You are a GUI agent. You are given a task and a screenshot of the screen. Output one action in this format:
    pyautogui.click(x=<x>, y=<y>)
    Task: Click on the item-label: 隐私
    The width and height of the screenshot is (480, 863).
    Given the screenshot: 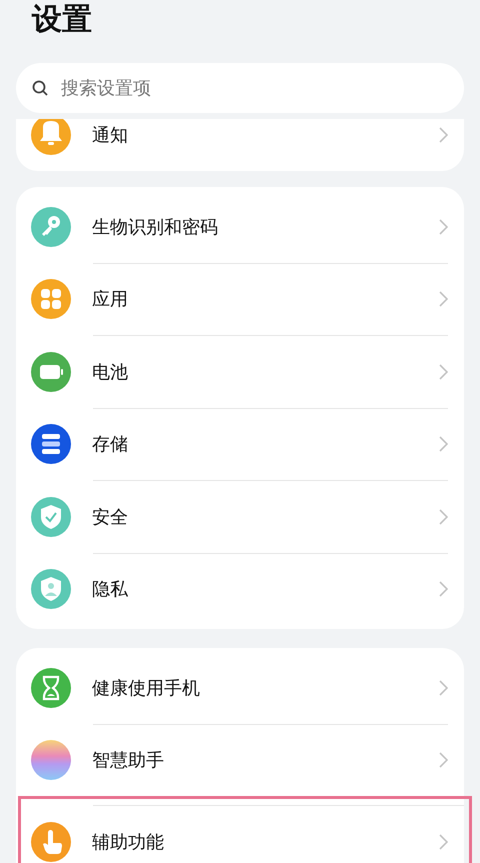 What is the action you would take?
    pyautogui.click(x=110, y=590)
    